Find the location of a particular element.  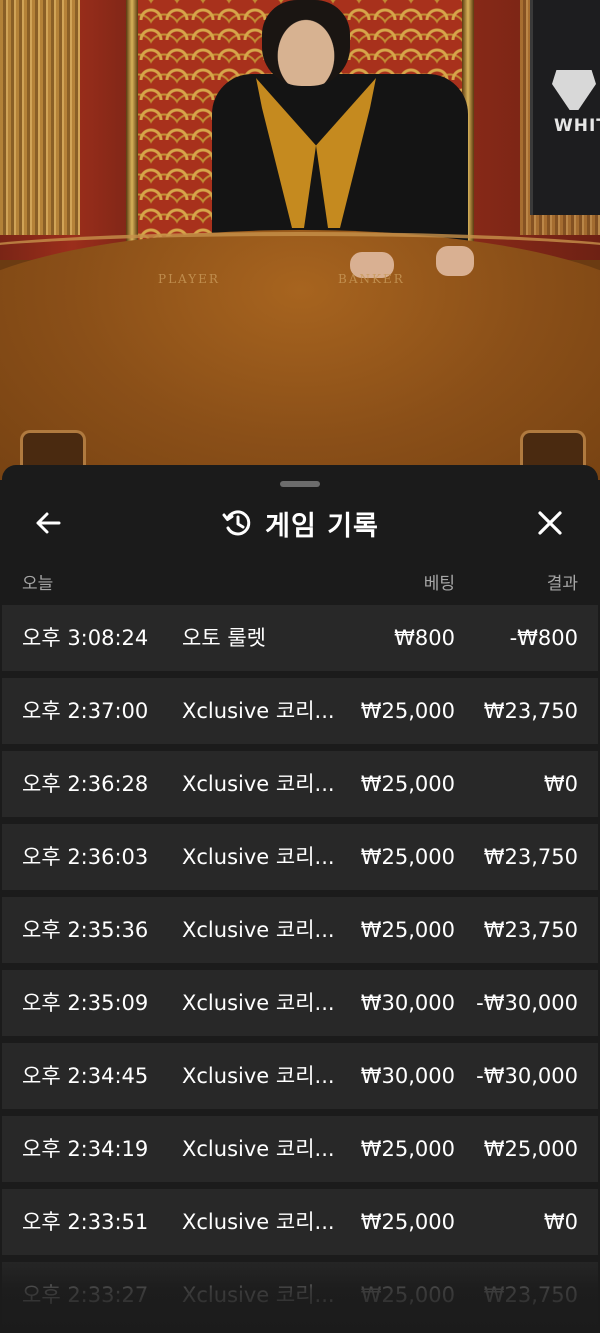

sheet-header: 게임 기록 is located at coordinates (300, 523).